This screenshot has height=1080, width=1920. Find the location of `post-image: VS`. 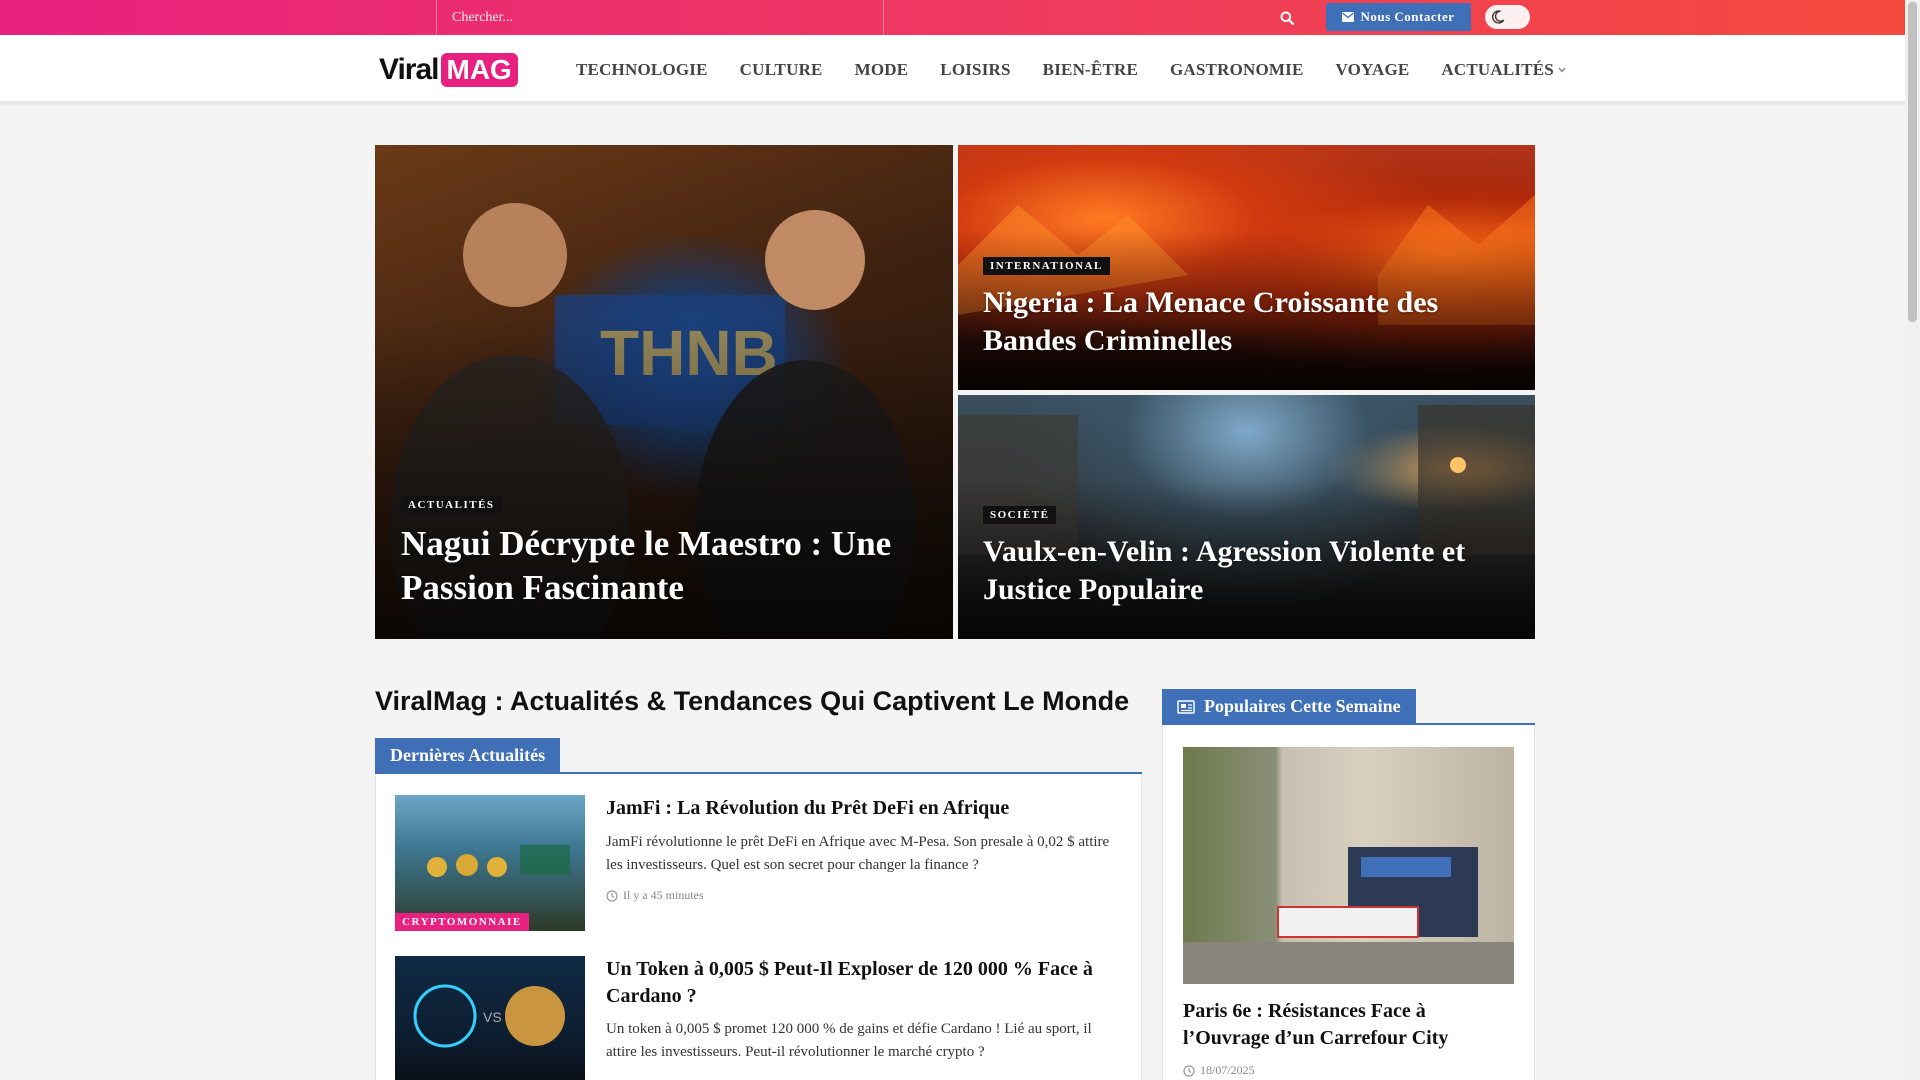

post-image: VS is located at coordinates (489, 1016).